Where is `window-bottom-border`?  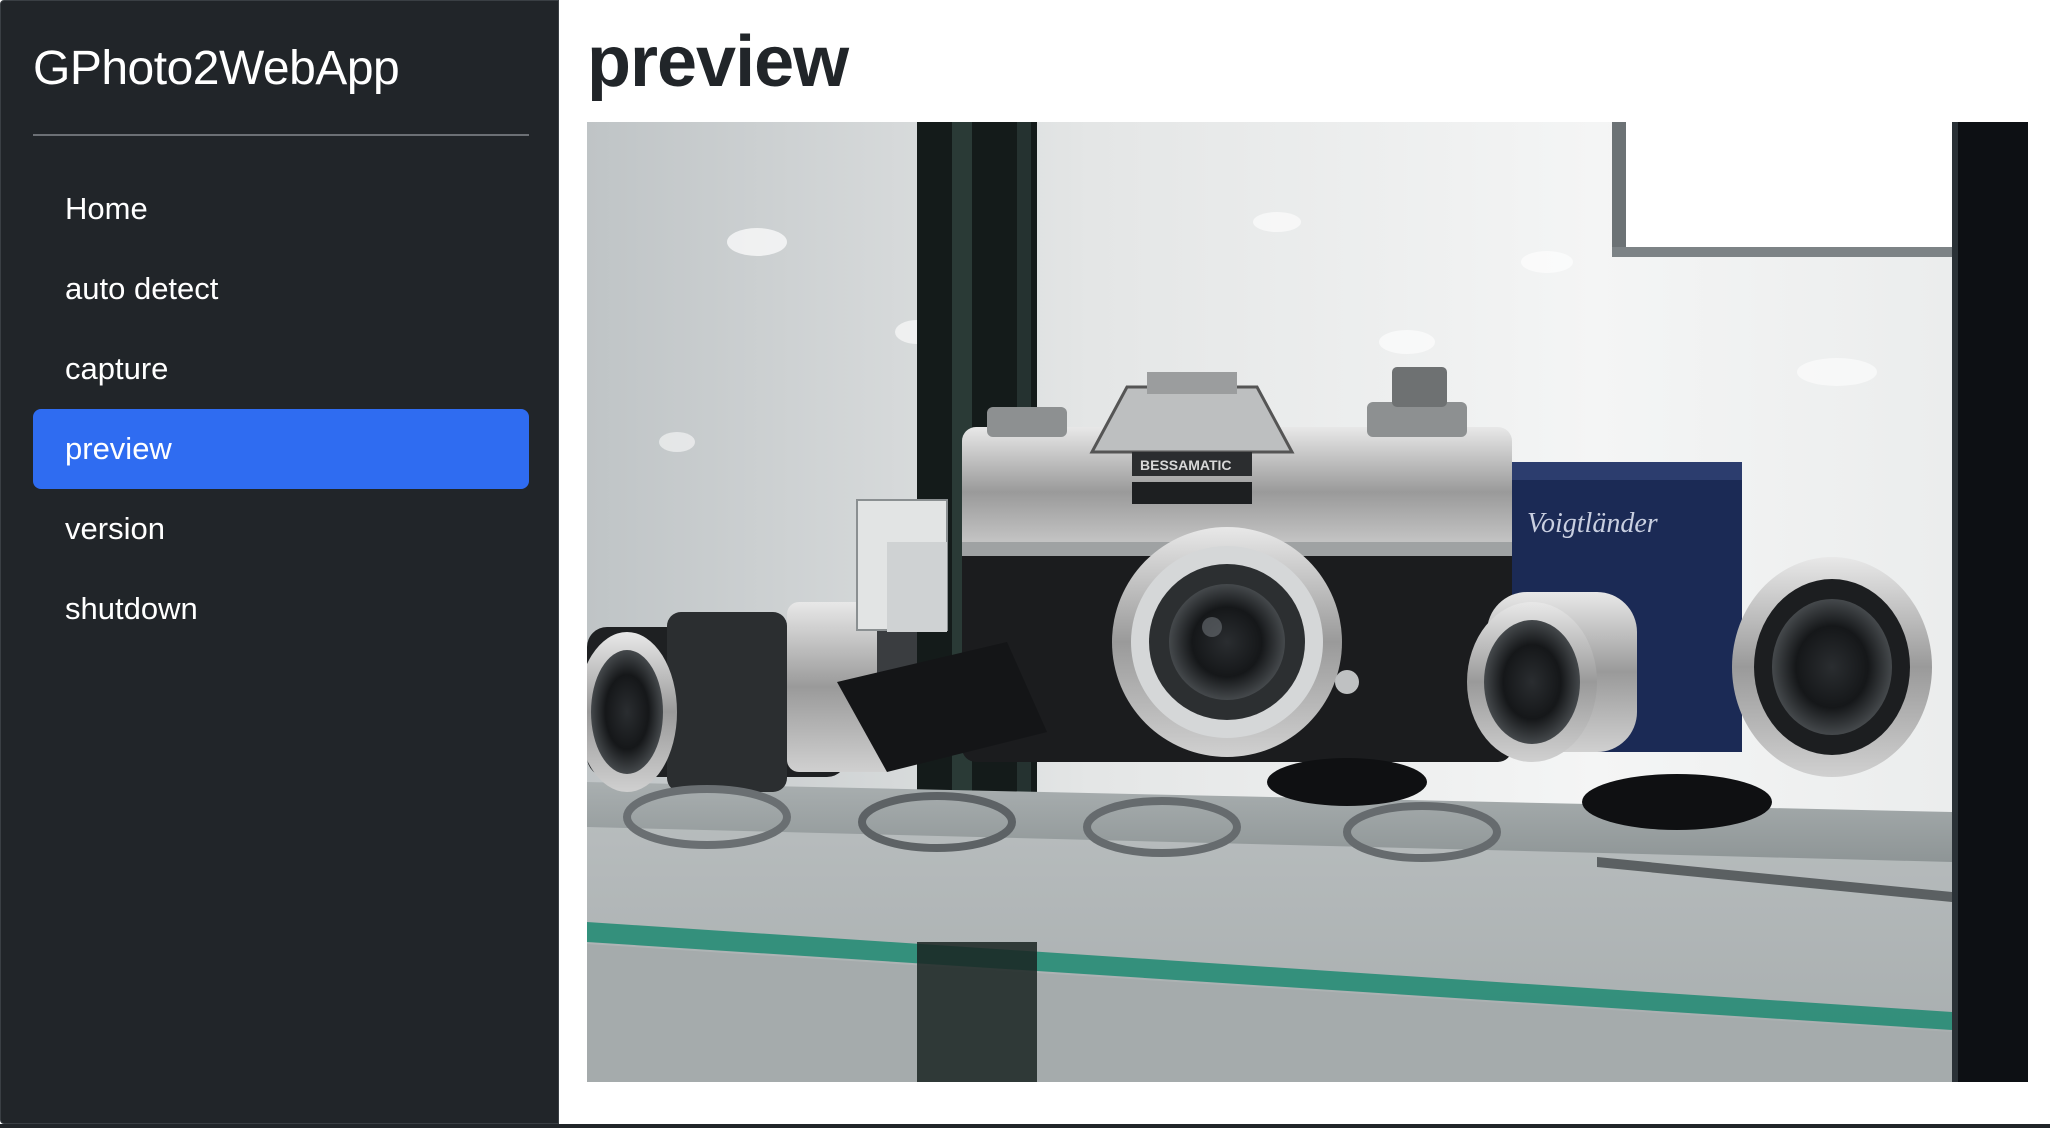
window-bottom-border is located at coordinates (1025, 1126).